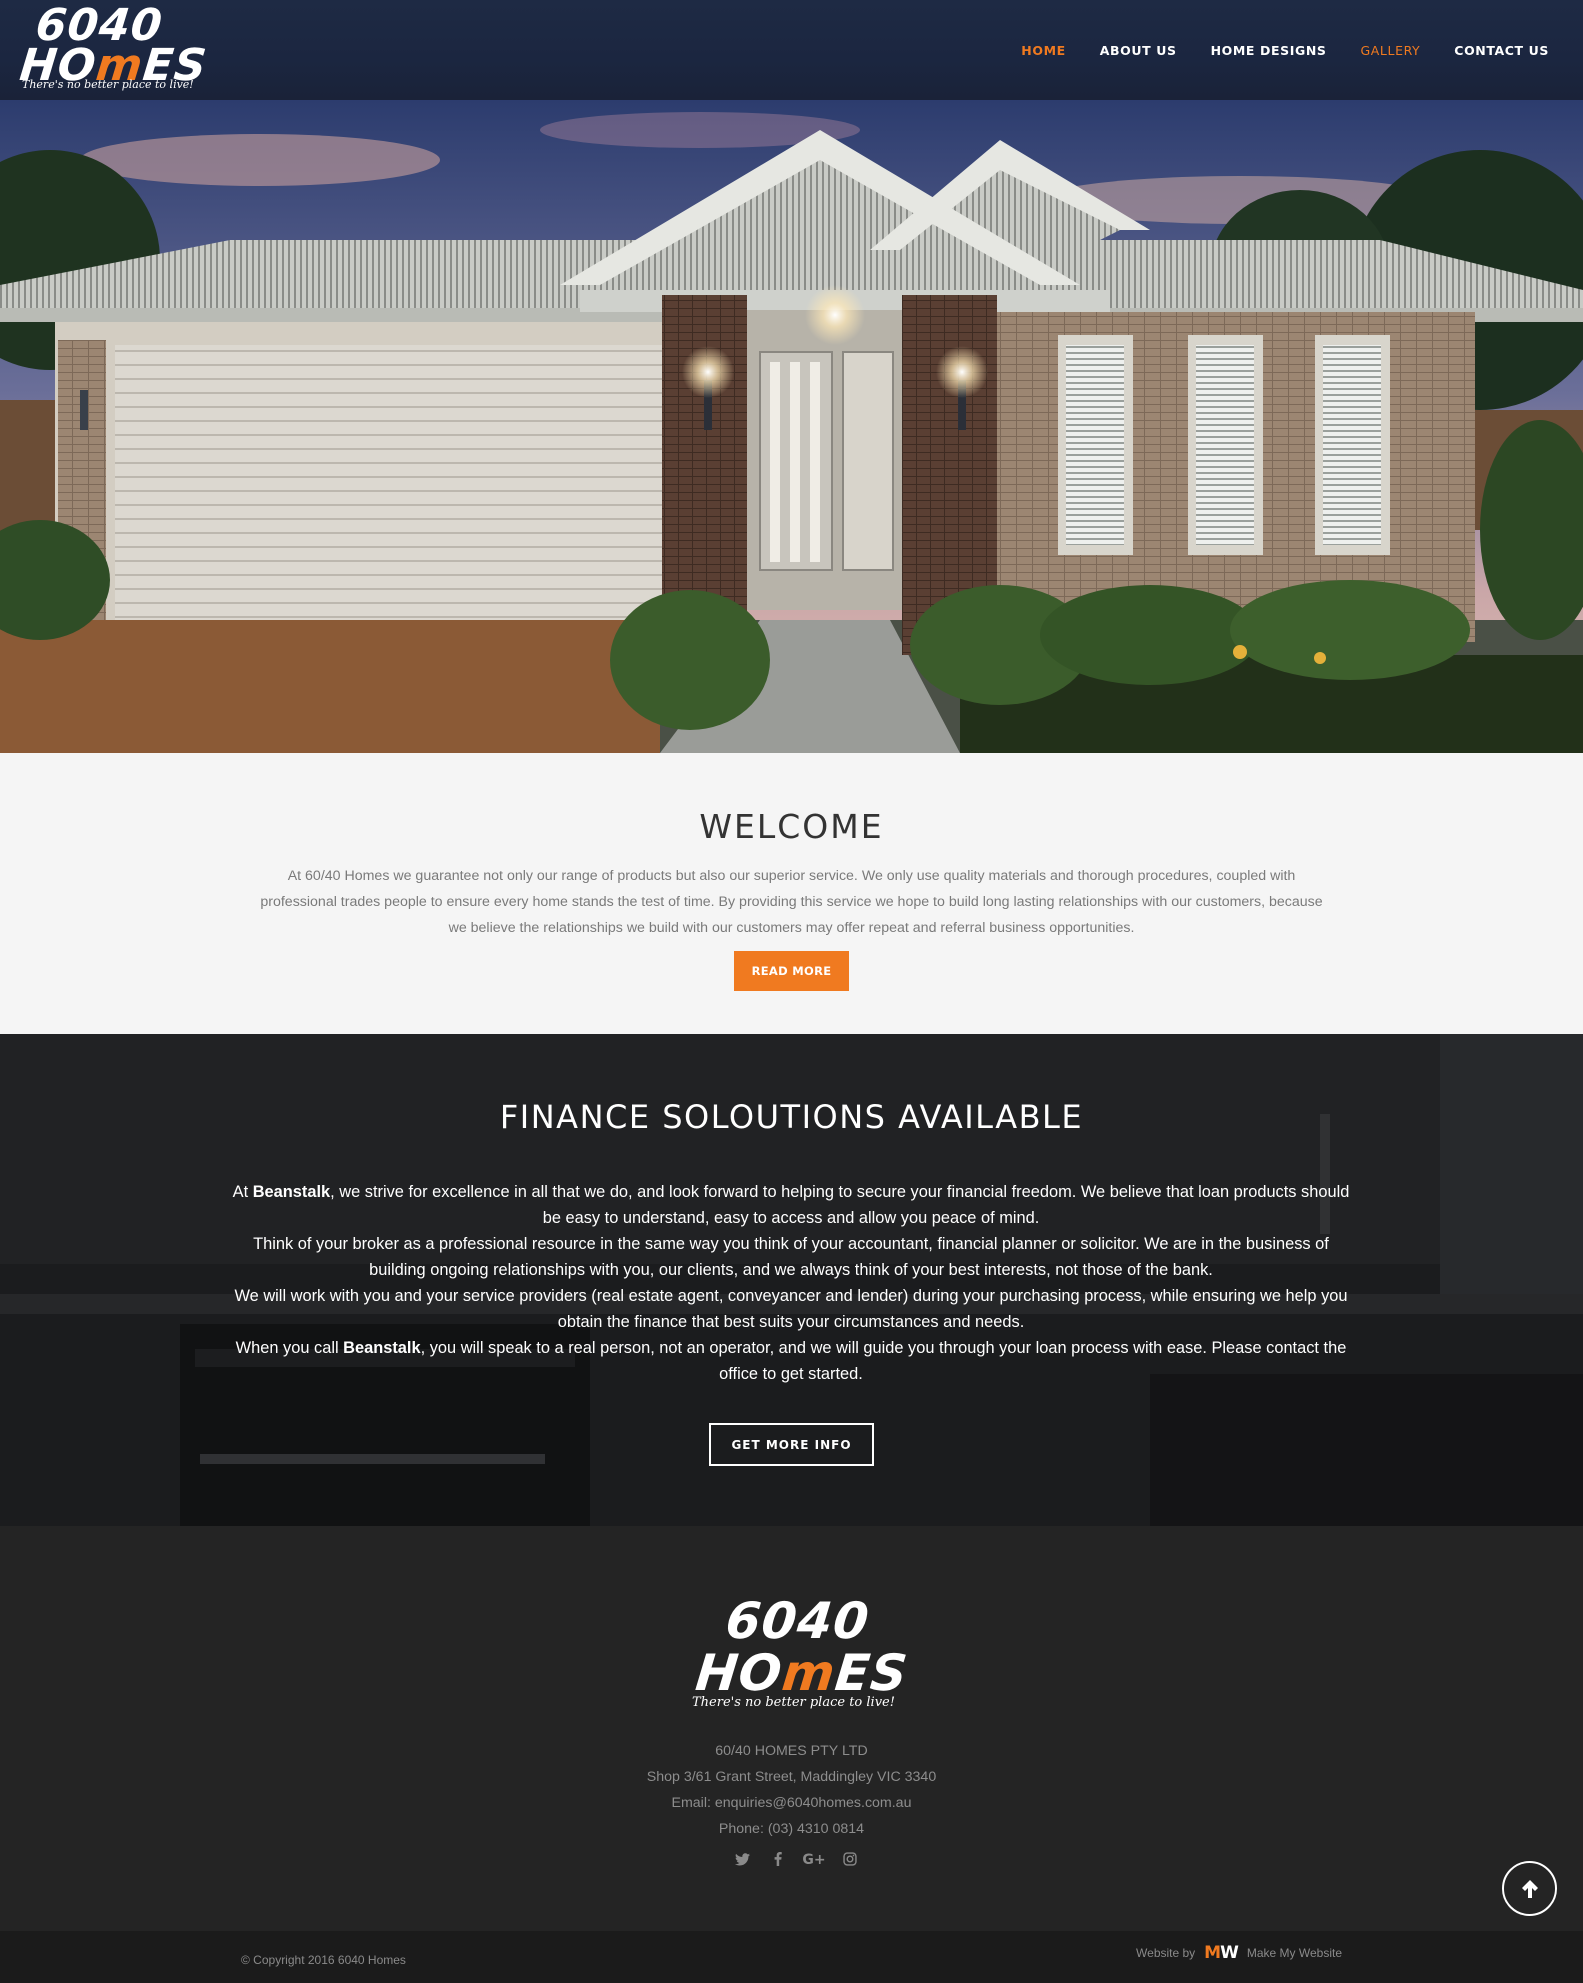 This screenshot has width=1583, height=1983. What do you see at coordinates (791, 1829) in the screenshot?
I see `footer-phone: Phone: (03) 4310 0814` at bounding box center [791, 1829].